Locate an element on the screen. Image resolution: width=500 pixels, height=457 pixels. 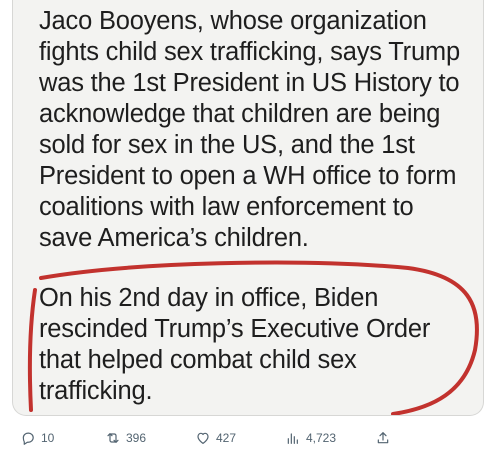
views-count: 4,723 is located at coordinates (321, 438).